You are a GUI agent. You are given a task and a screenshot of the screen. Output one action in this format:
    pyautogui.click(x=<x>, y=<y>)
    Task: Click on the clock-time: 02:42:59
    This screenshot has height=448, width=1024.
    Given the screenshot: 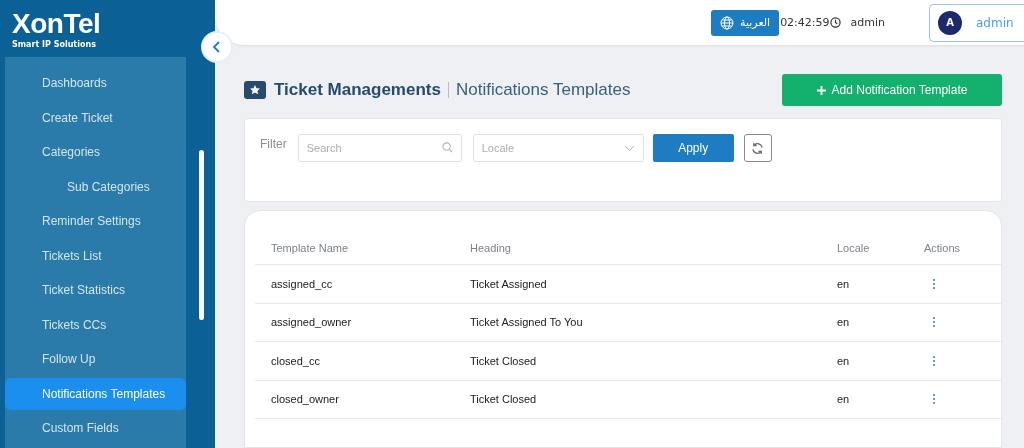 What is the action you would take?
    pyautogui.click(x=805, y=22)
    